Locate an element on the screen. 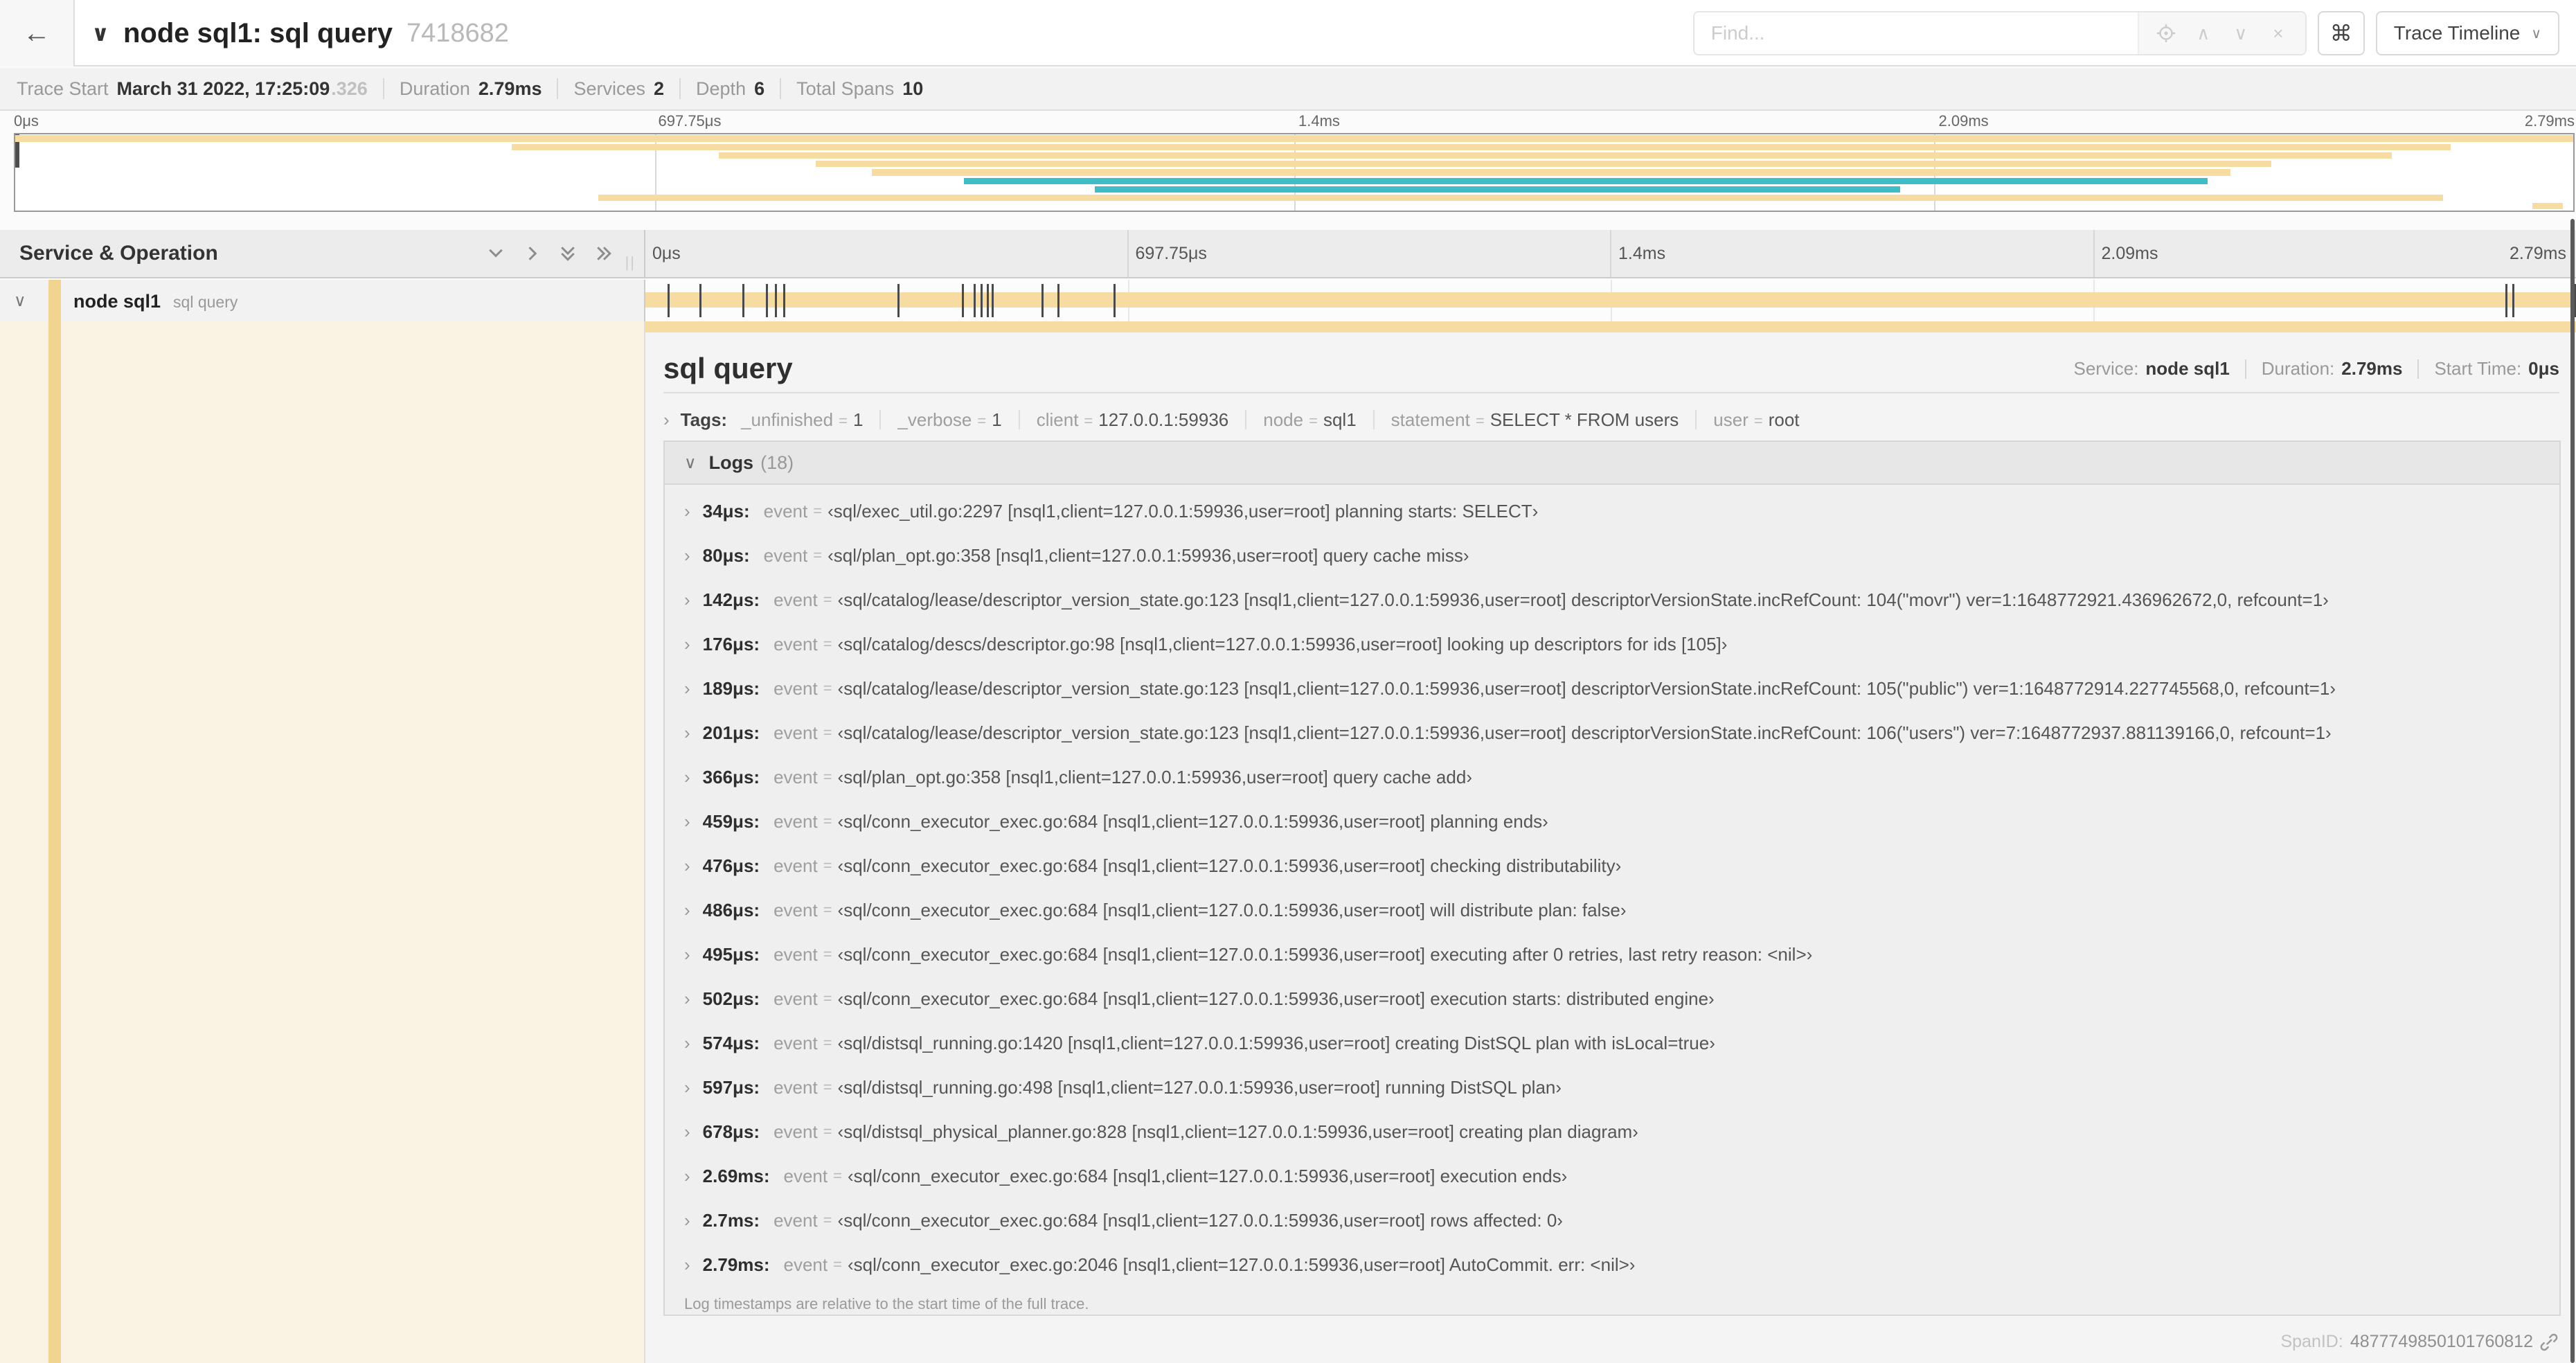 This screenshot has height=1363, width=2576. span-id-label: SpanID: is located at coordinates (2311, 1342).